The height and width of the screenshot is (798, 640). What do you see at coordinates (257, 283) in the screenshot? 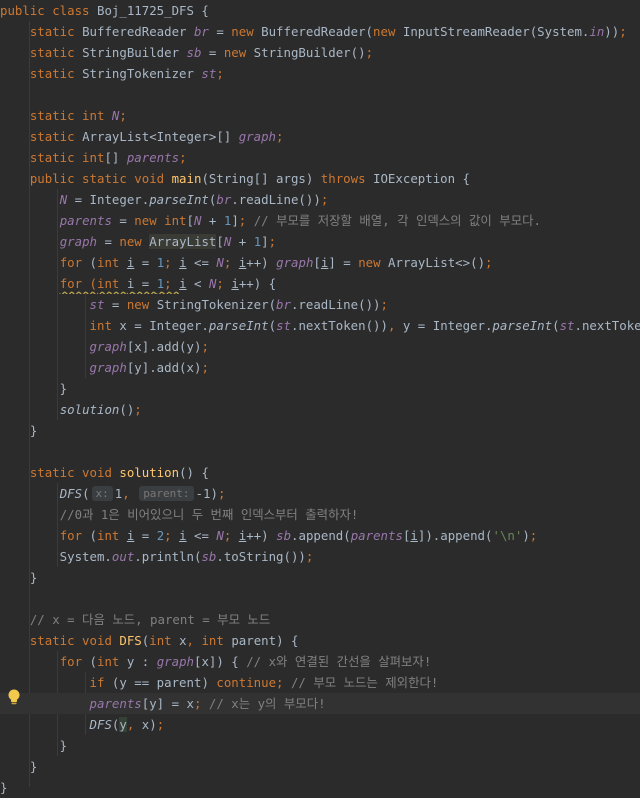
I see `code-token: ++) {` at bounding box center [257, 283].